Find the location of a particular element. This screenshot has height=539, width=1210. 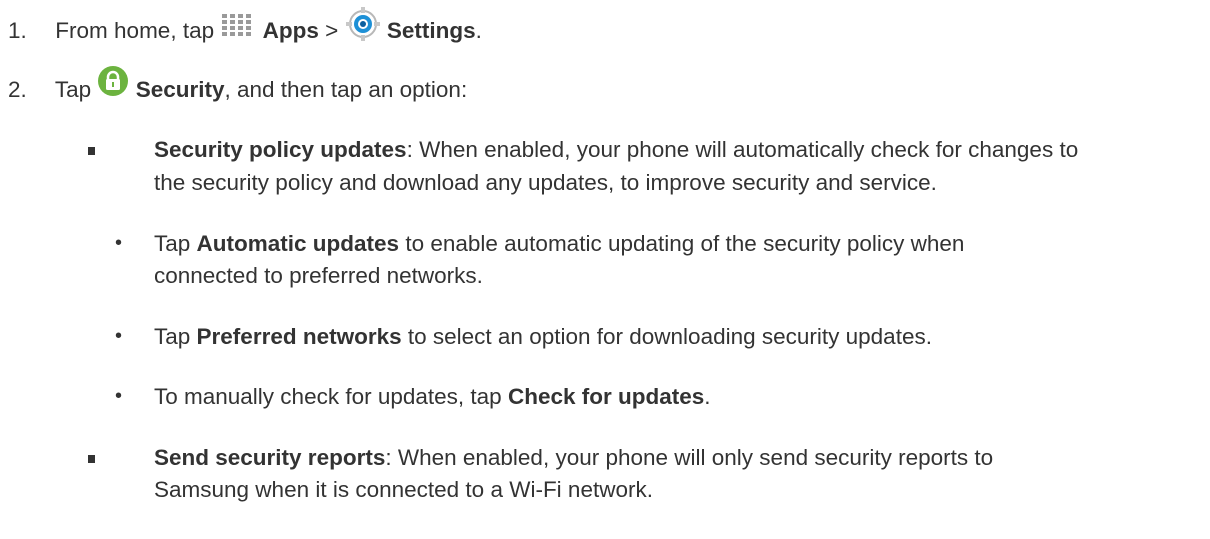

step-2: 2. Tap Security, and then tap an option: is located at coordinates (237, 86).